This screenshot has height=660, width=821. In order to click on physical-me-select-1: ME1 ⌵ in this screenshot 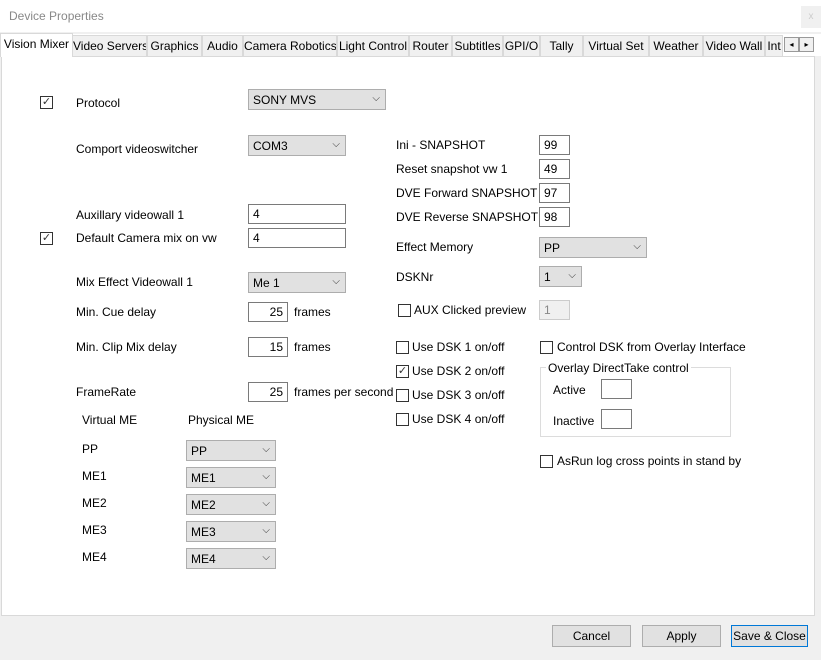, I will do `click(231, 477)`.